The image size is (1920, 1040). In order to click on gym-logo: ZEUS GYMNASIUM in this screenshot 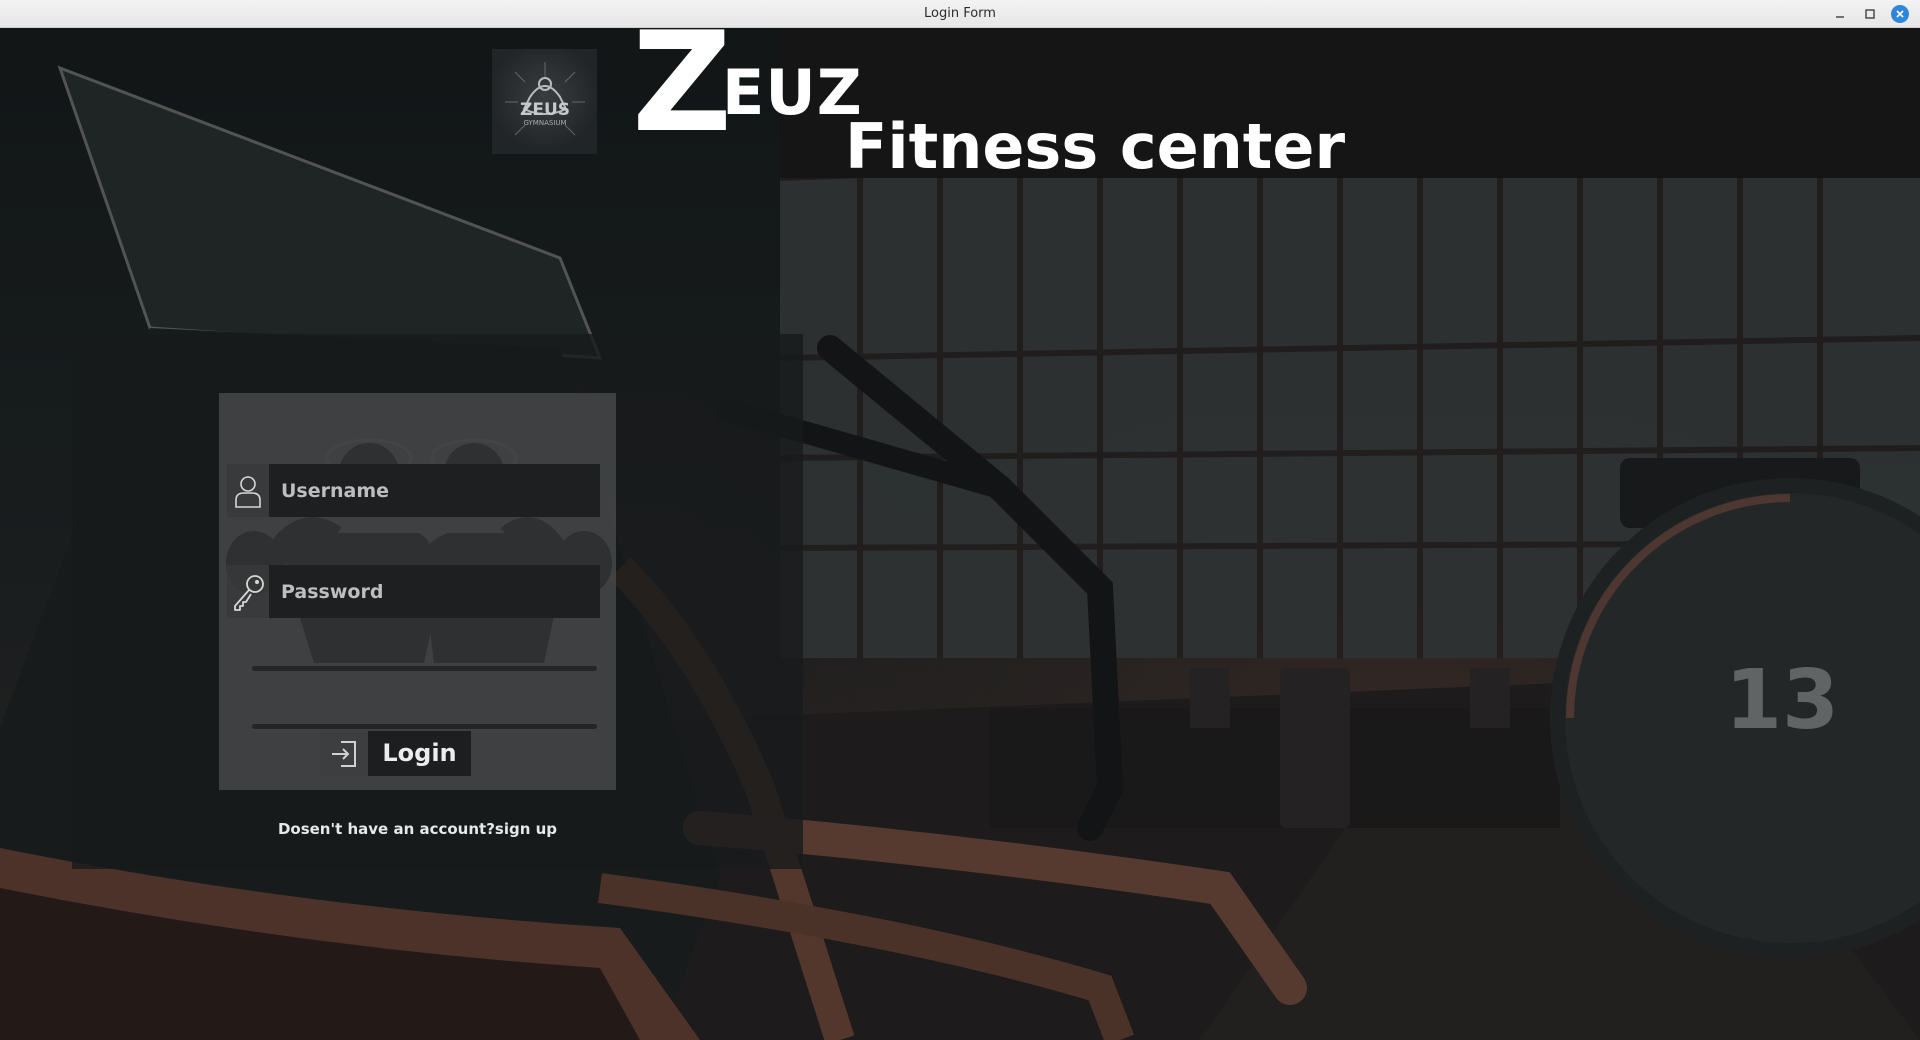, I will do `click(544, 101)`.